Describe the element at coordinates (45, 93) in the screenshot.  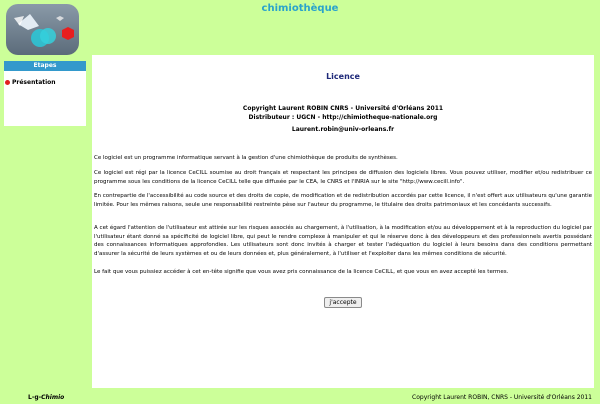
I see `sidebar: Etapes Présentation` at that location.